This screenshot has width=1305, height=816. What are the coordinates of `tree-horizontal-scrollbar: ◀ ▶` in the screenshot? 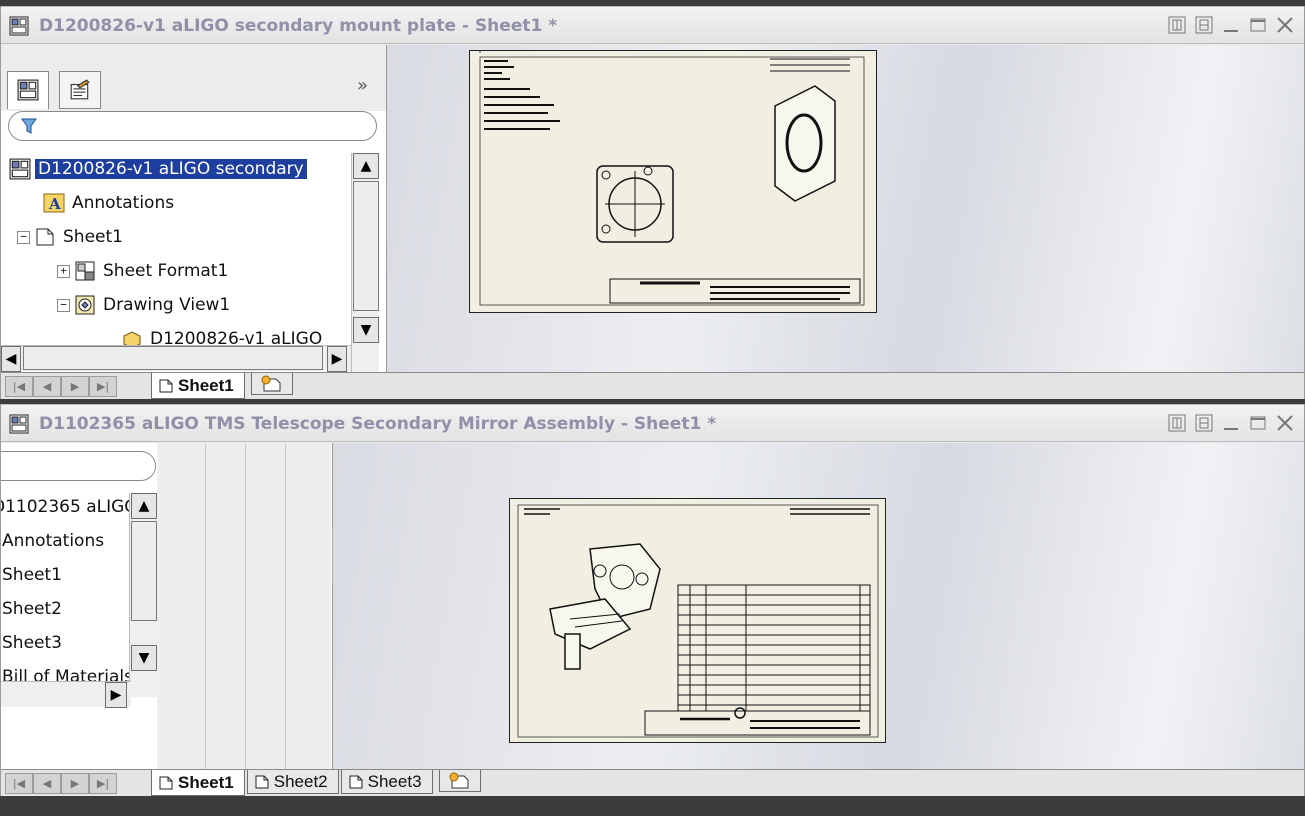 It's located at (176, 358).